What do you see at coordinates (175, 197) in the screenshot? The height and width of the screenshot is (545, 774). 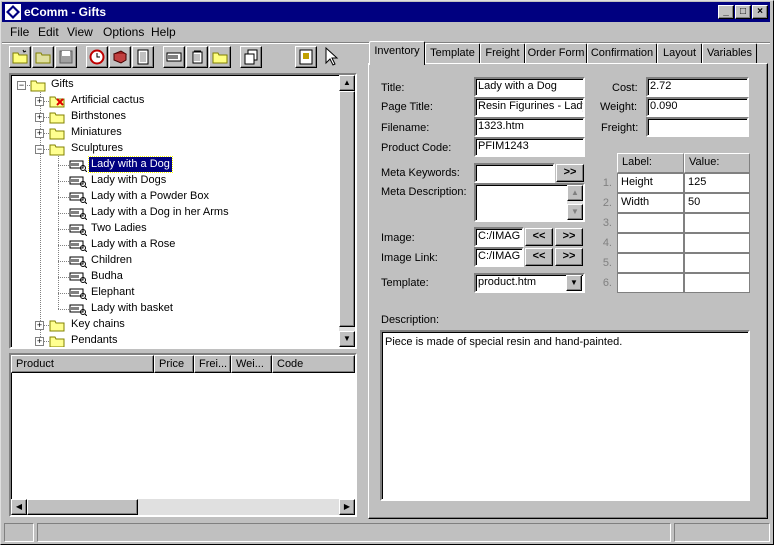 I see `tree-item-product: Lady with a Powder Box` at bounding box center [175, 197].